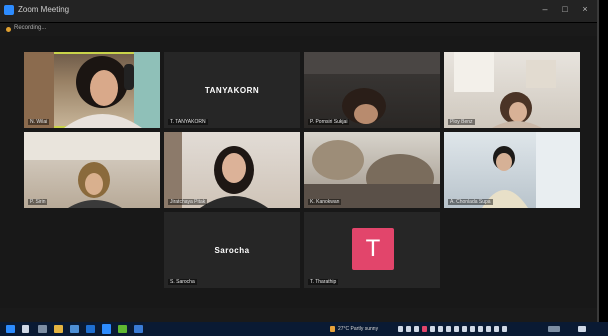 This screenshot has height=336, width=608. I want to click on participant-name: A. Chonlada Supa, so click(470, 202).